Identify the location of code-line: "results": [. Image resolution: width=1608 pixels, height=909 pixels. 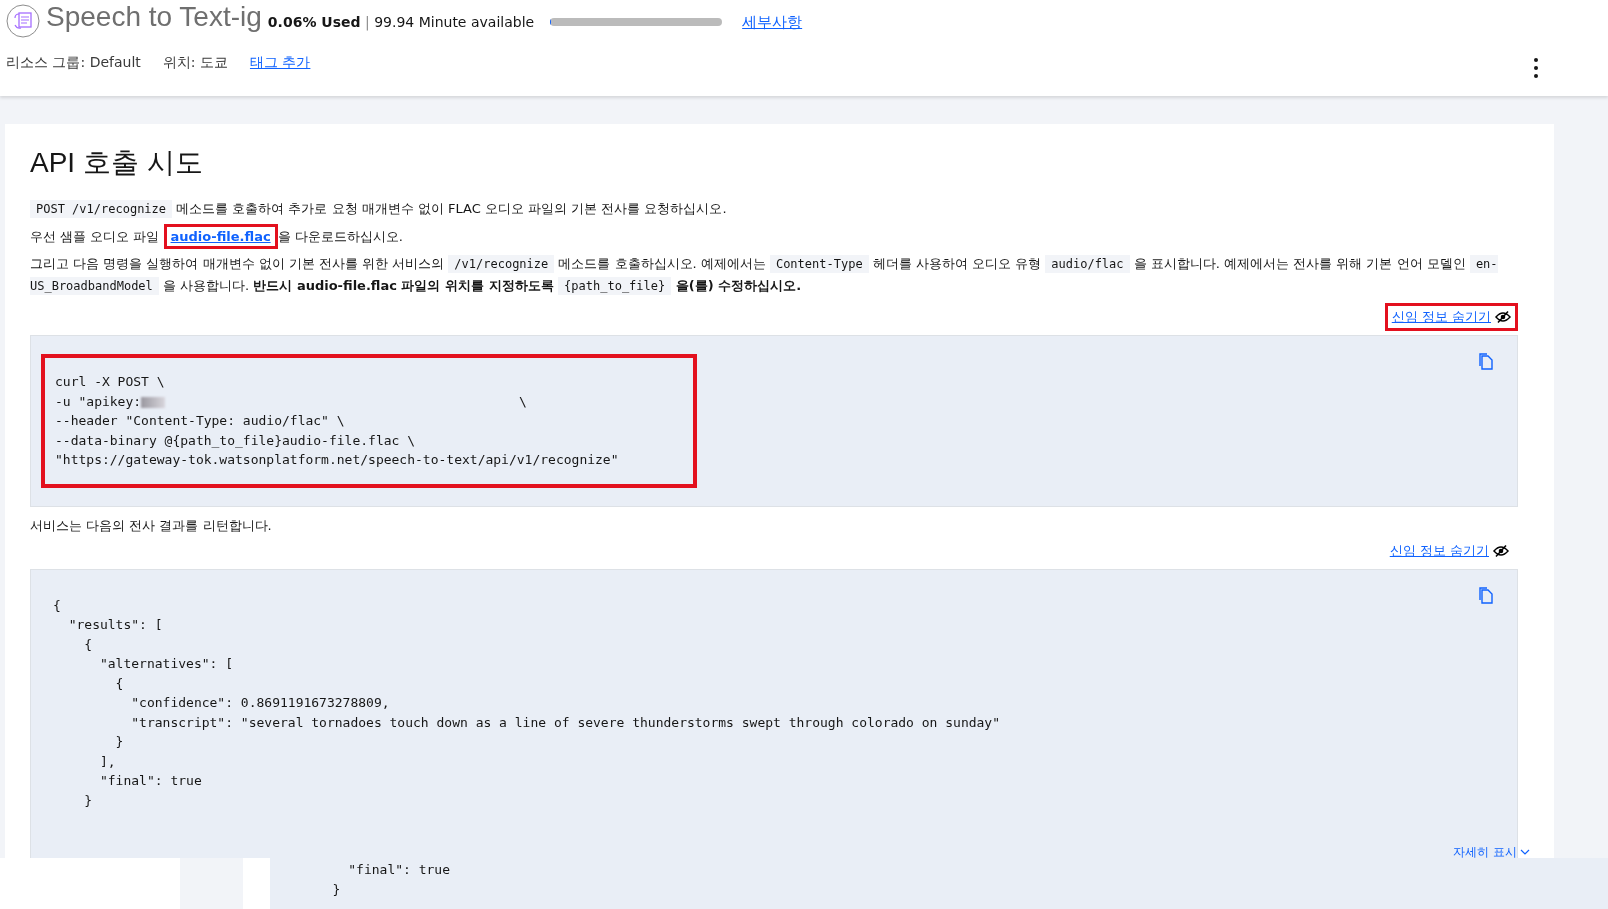
(115, 625).